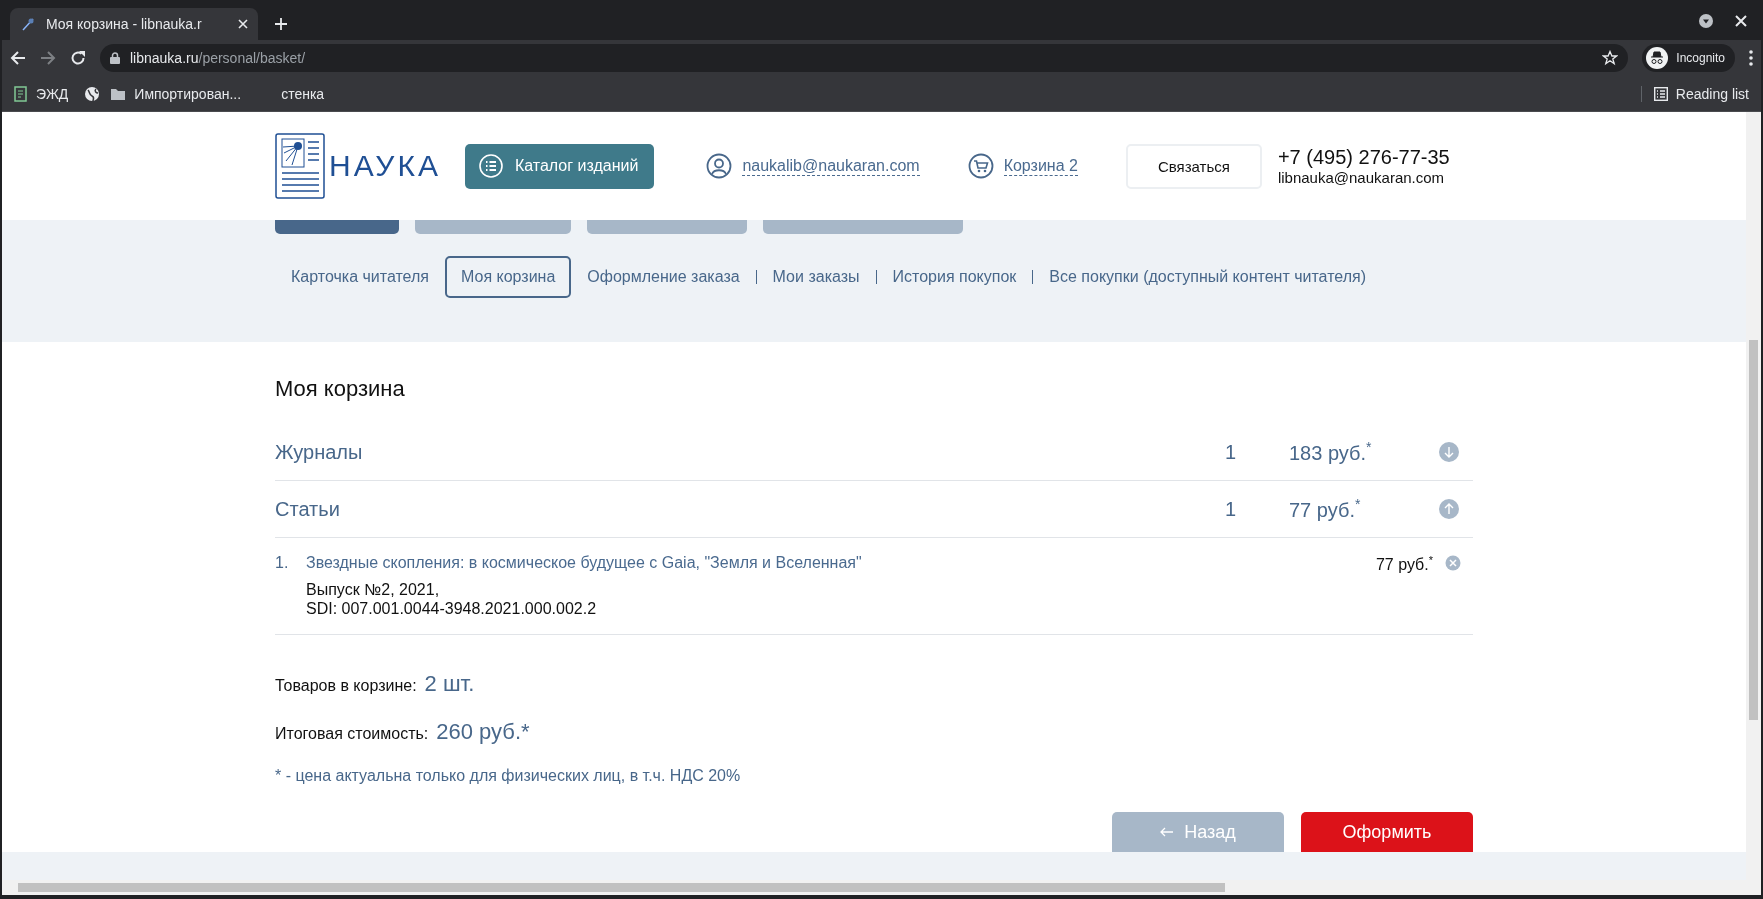  What do you see at coordinates (831, 166) in the screenshot?
I see `account-link: naukalib@naukaran.com` at bounding box center [831, 166].